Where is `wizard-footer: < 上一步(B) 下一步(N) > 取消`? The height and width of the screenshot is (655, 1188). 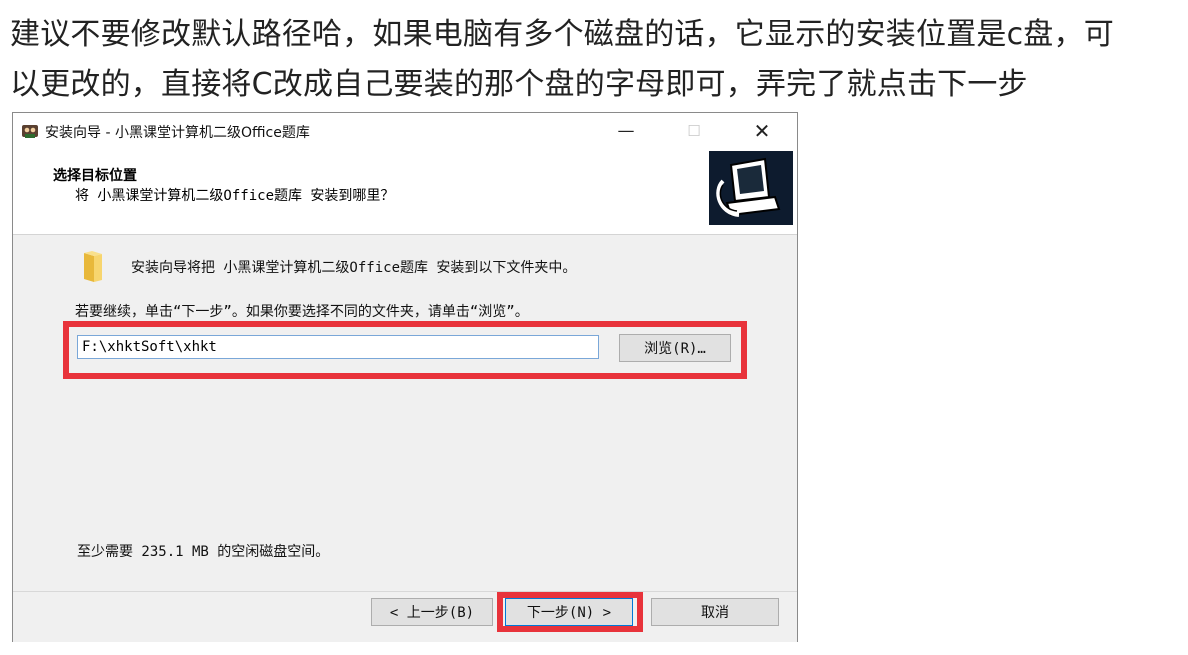
wizard-footer: < 上一步(B) 下一步(N) > 取消 is located at coordinates (405, 616).